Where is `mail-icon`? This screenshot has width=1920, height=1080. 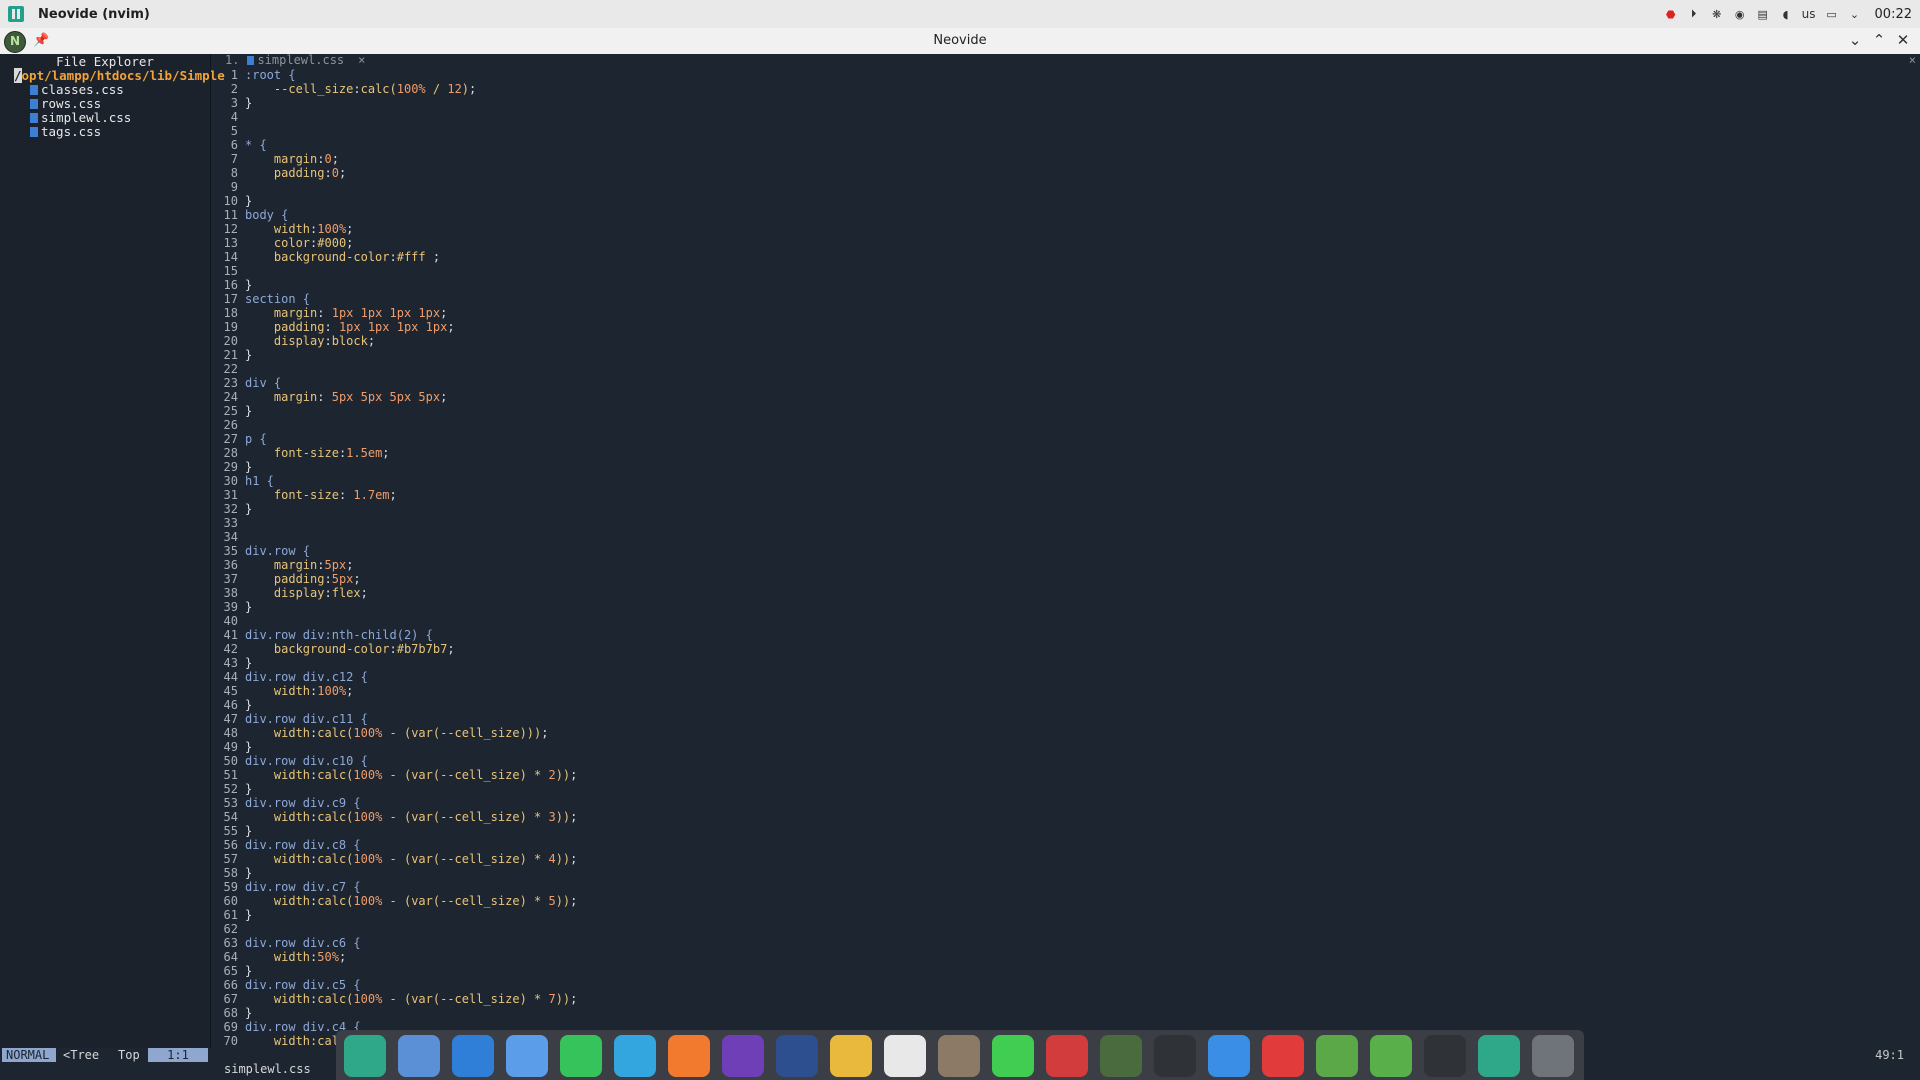
mail-icon is located at coordinates (527, 1056).